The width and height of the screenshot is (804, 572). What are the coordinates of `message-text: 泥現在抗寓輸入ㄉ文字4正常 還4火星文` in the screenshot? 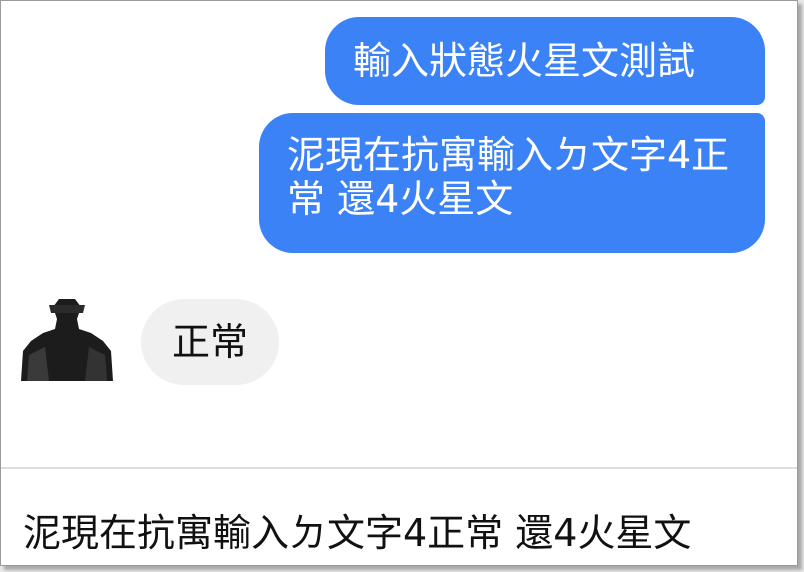 It's located at (508, 177).